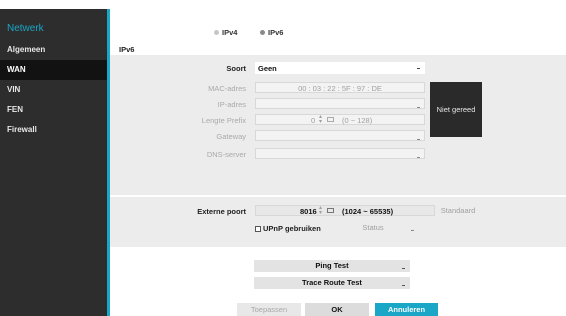  I want to click on gateway-label: Gateway, so click(231, 136).